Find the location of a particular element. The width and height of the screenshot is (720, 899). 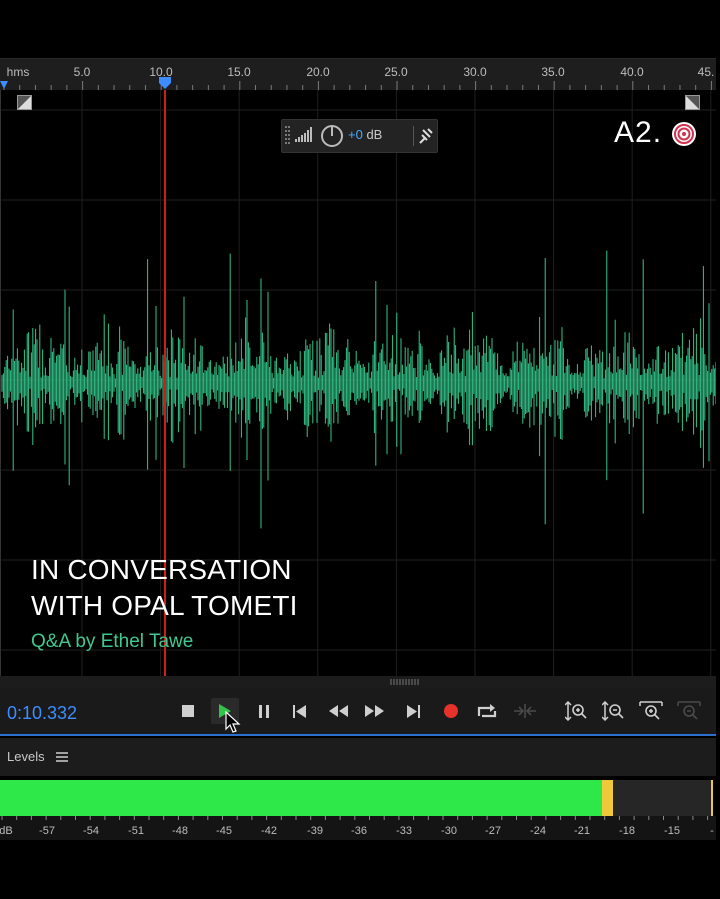

level-scale-label: -54 is located at coordinates (91, 831).